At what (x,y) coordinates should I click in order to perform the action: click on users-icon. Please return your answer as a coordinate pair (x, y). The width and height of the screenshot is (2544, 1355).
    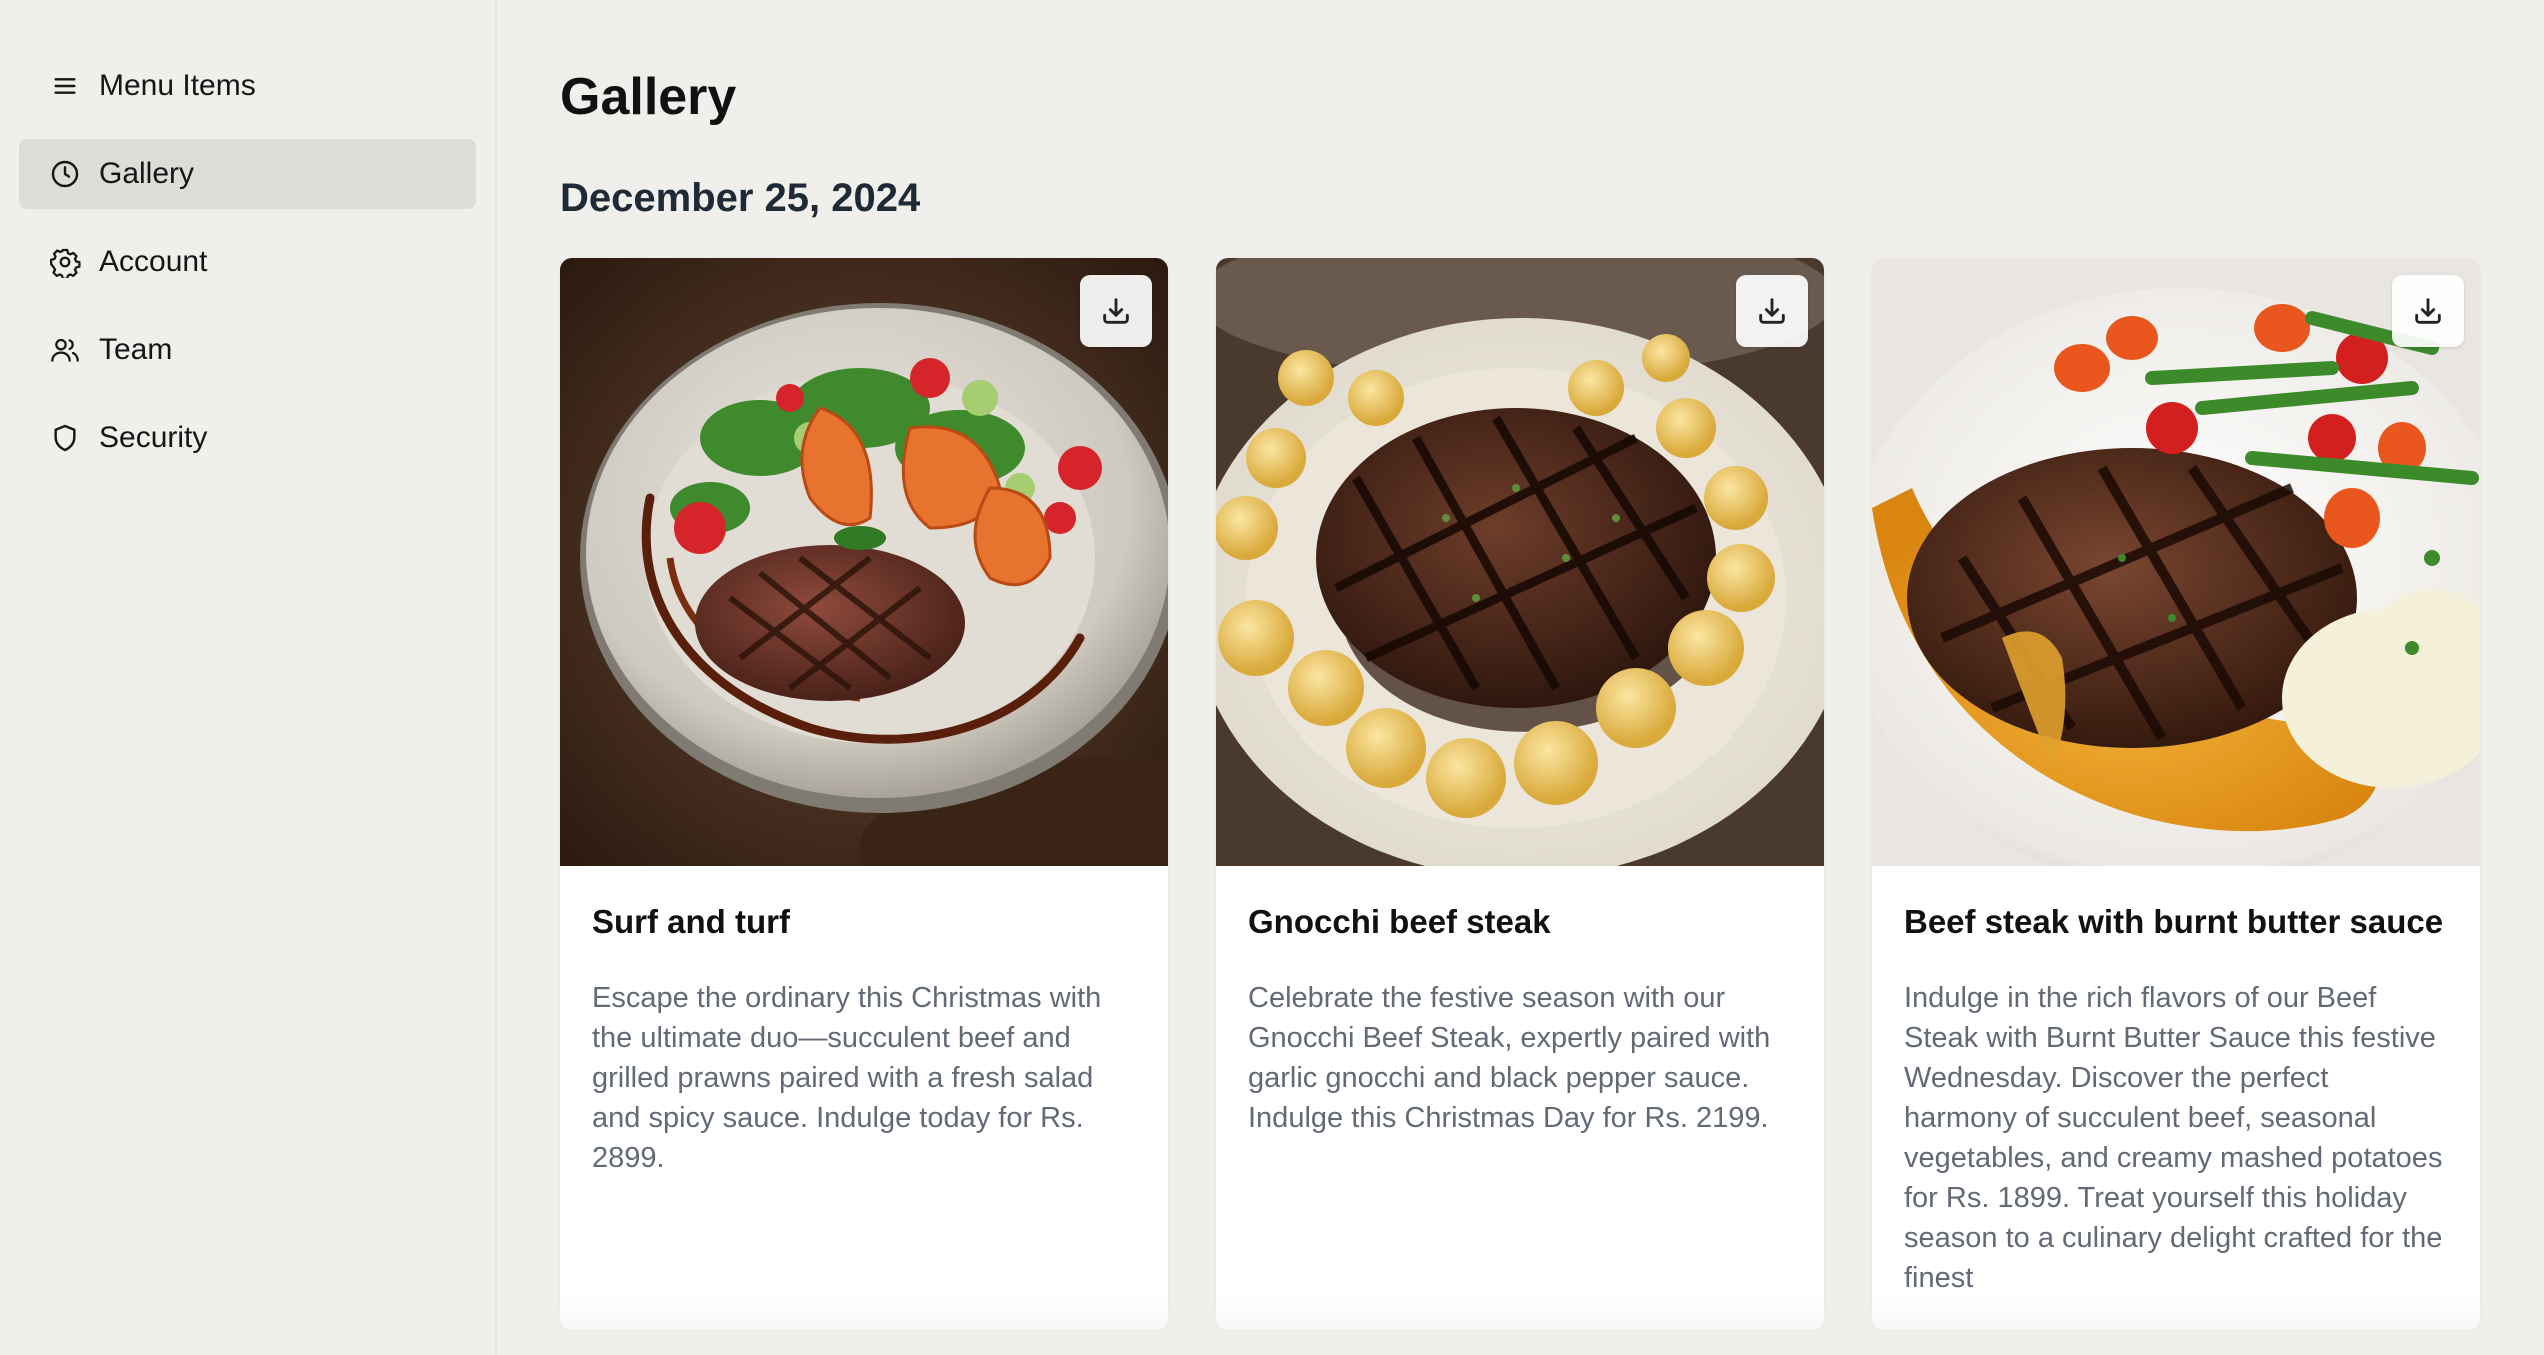
    Looking at the image, I should click on (65, 350).